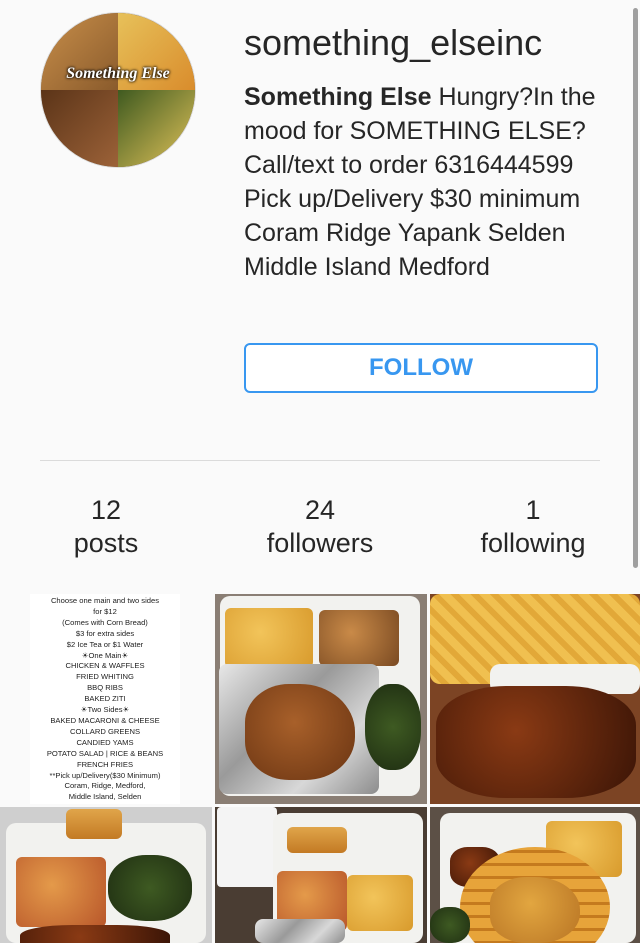 This screenshot has height=943, width=640. What do you see at coordinates (320, 460) in the screenshot?
I see `divider` at bounding box center [320, 460].